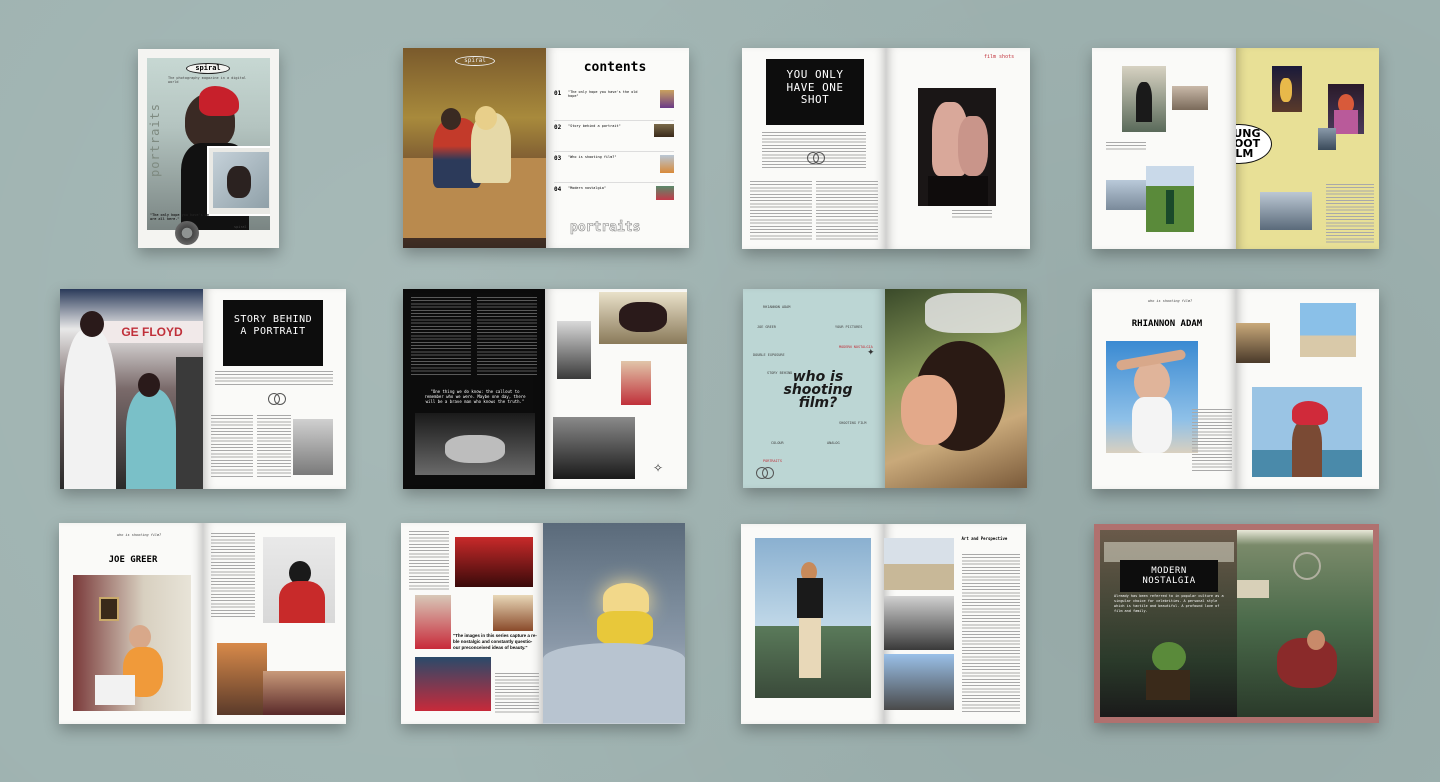 The height and width of the screenshot is (782, 1440). What do you see at coordinates (918, 623) in the screenshot?
I see `bw-couple-photo` at bounding box center [918, 623].